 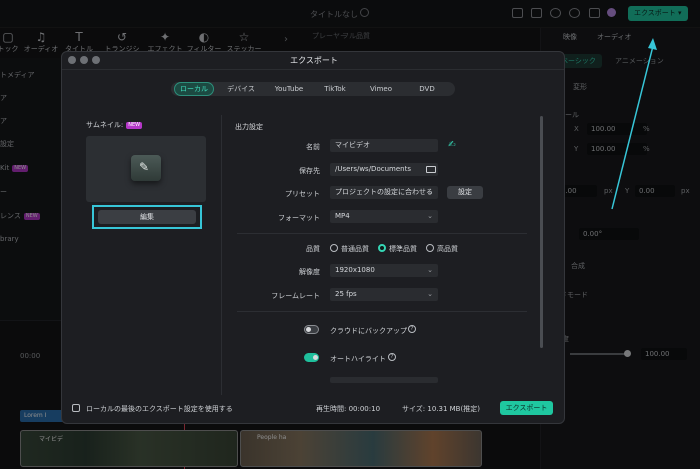 I want to click on use-last-settings-checkbox, so click(x=76, y=408).